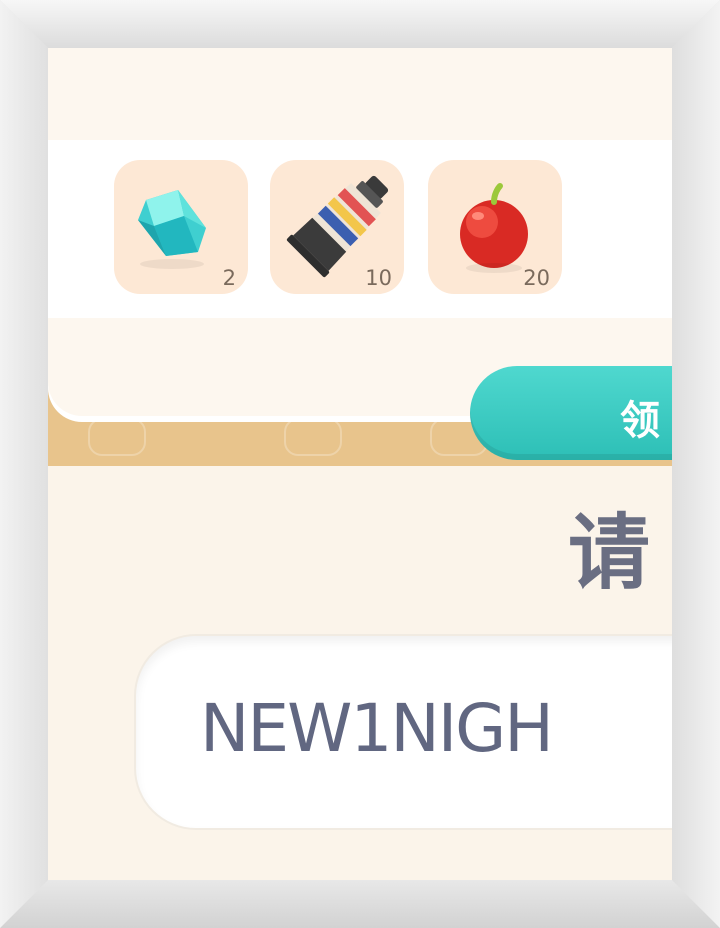 This screenshot has height=928, width=720. I want to click on frame-edge-left, so click(24, 464).